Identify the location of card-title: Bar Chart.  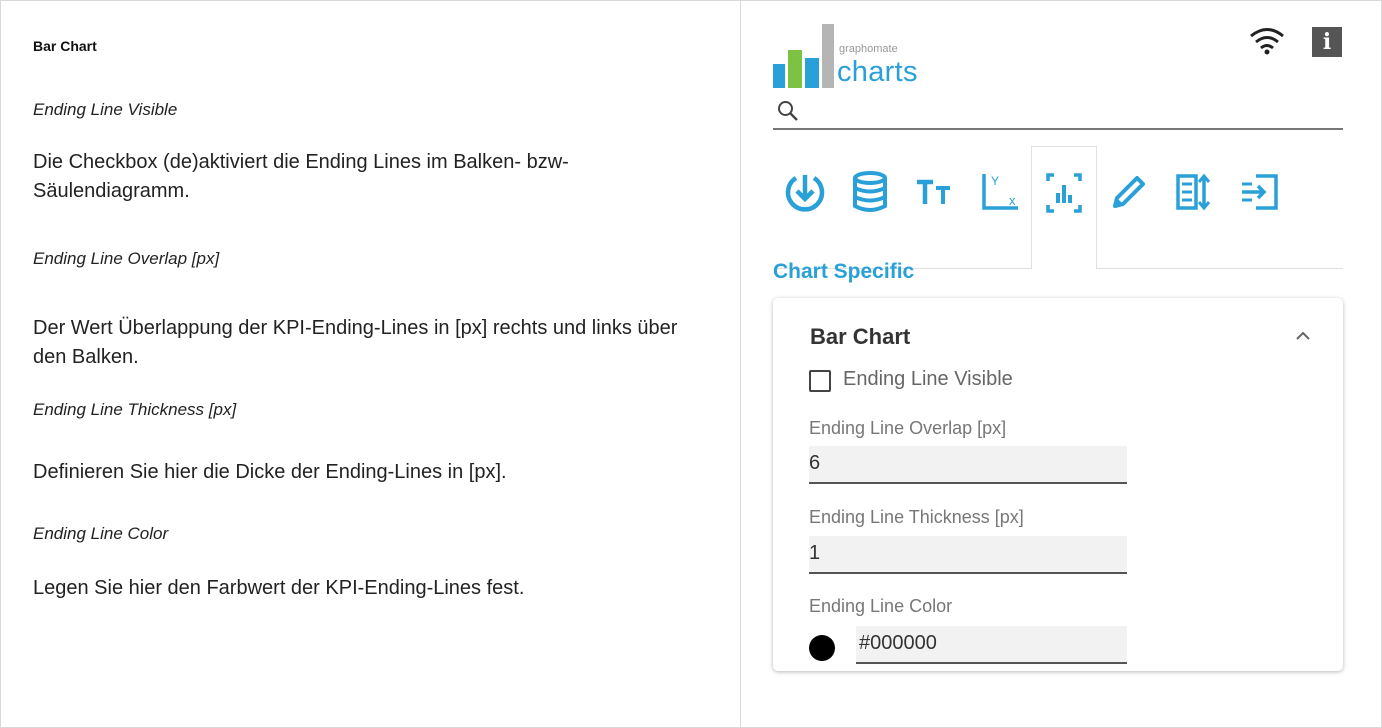
(860, 336).